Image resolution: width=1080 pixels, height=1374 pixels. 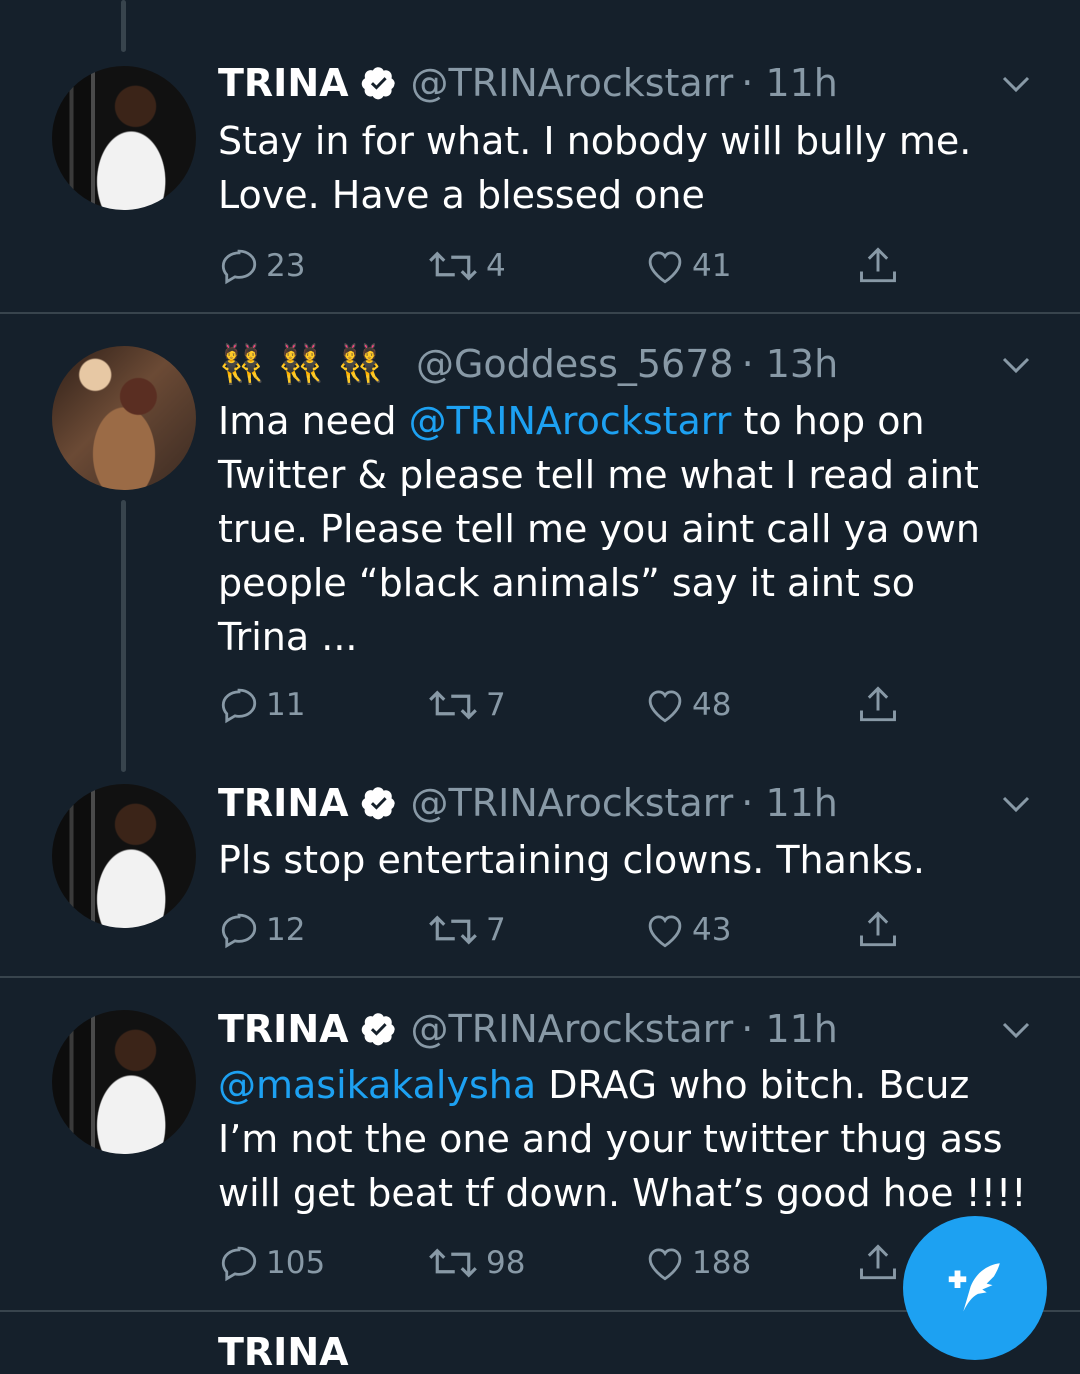 What do you see at coordinates (286, 705) in the screenshot?
I see `reply-count: 11` at bounding box center [286, 705].